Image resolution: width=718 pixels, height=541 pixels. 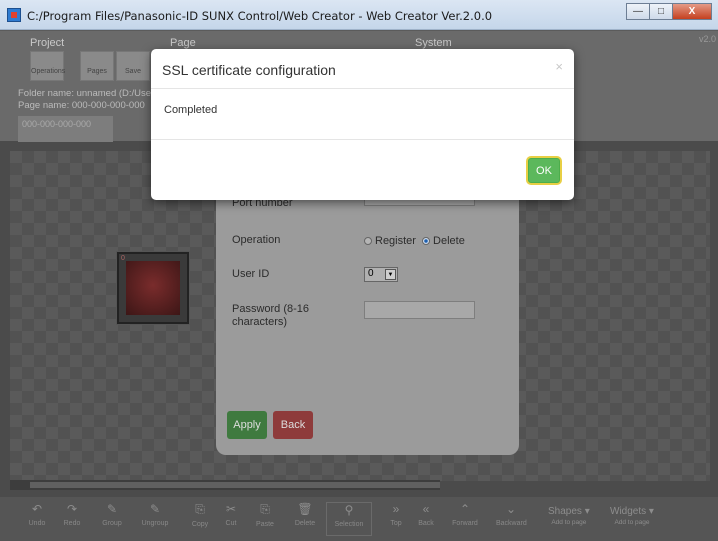 I want to click on selection-button: ⚲ Selection, so click(x=349, y=519).